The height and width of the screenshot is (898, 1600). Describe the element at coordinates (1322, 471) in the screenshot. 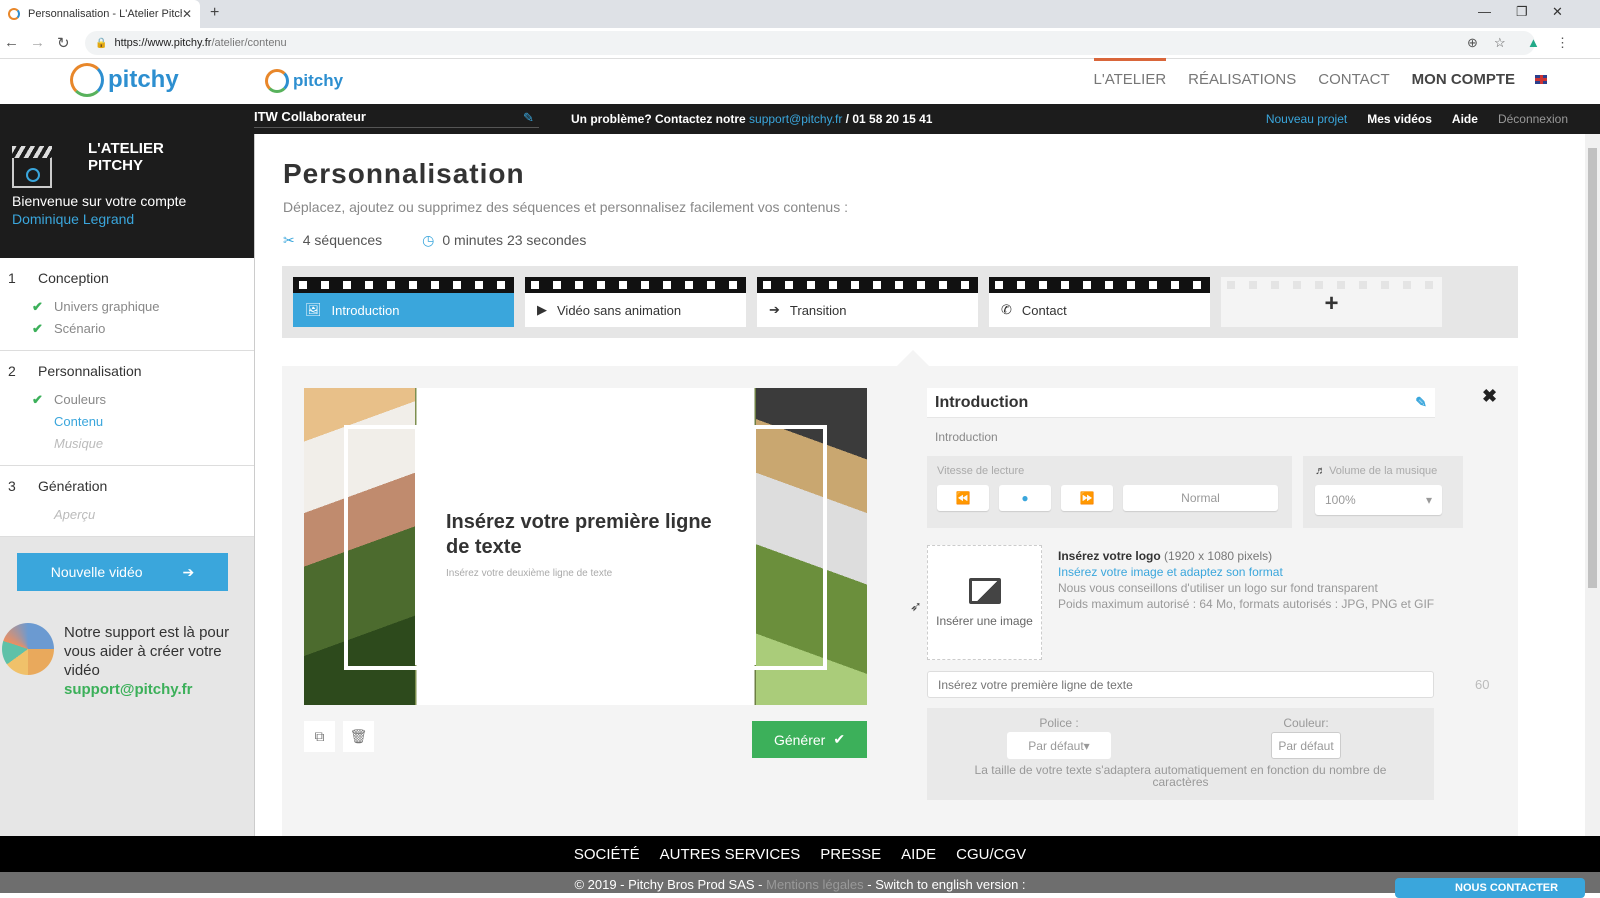

I see `music-note-icon: ♬` at that location.